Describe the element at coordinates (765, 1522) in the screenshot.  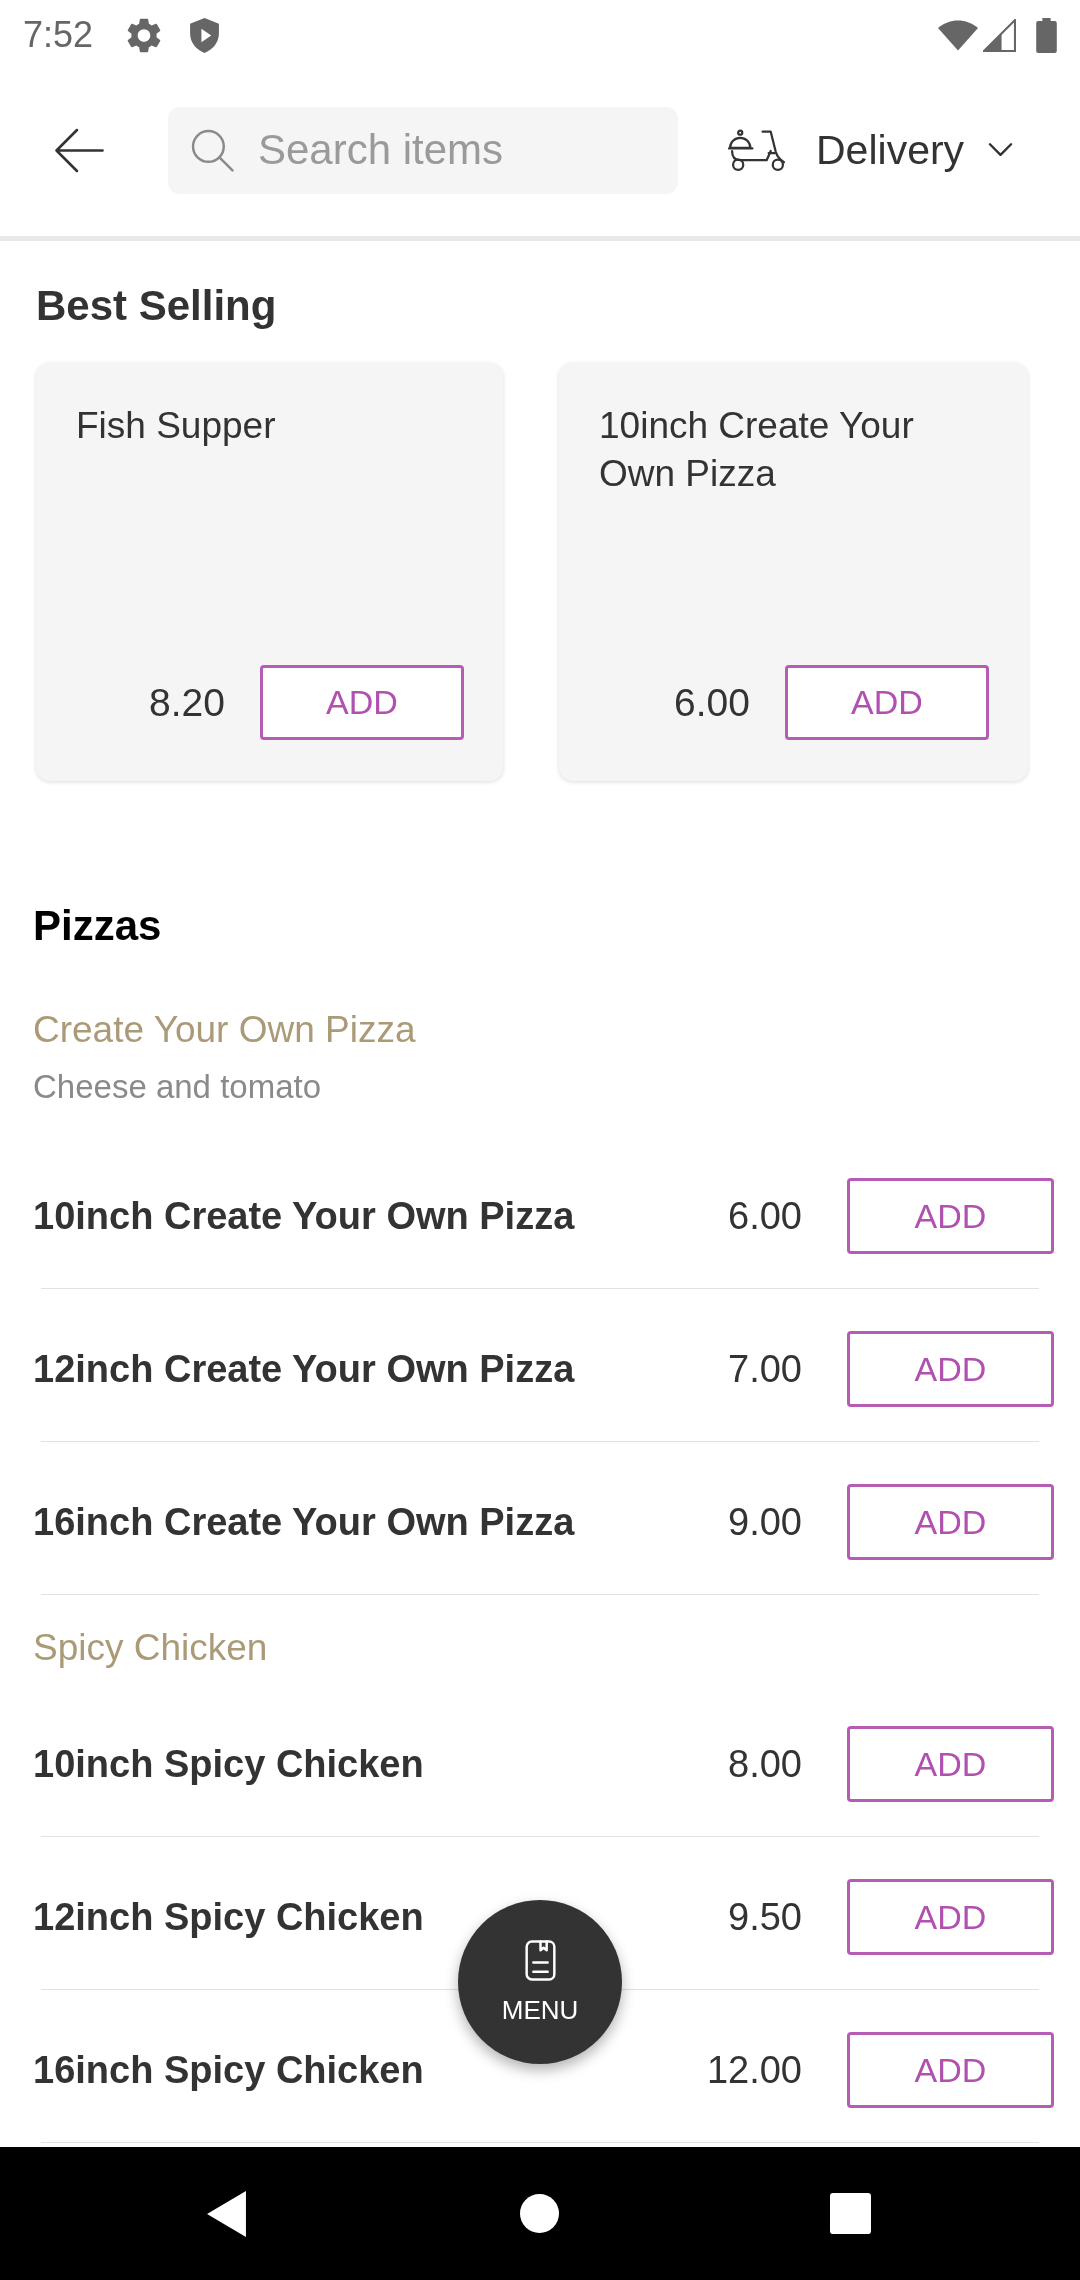
I see `item-price: 9.00` at that location.